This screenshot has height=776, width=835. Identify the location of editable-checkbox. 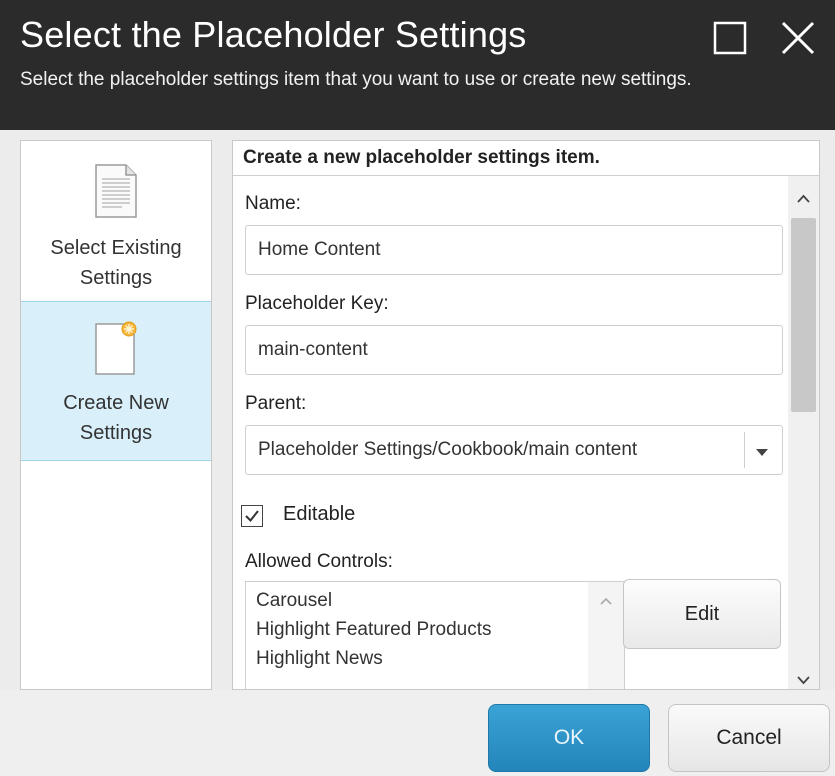
(252, 516).